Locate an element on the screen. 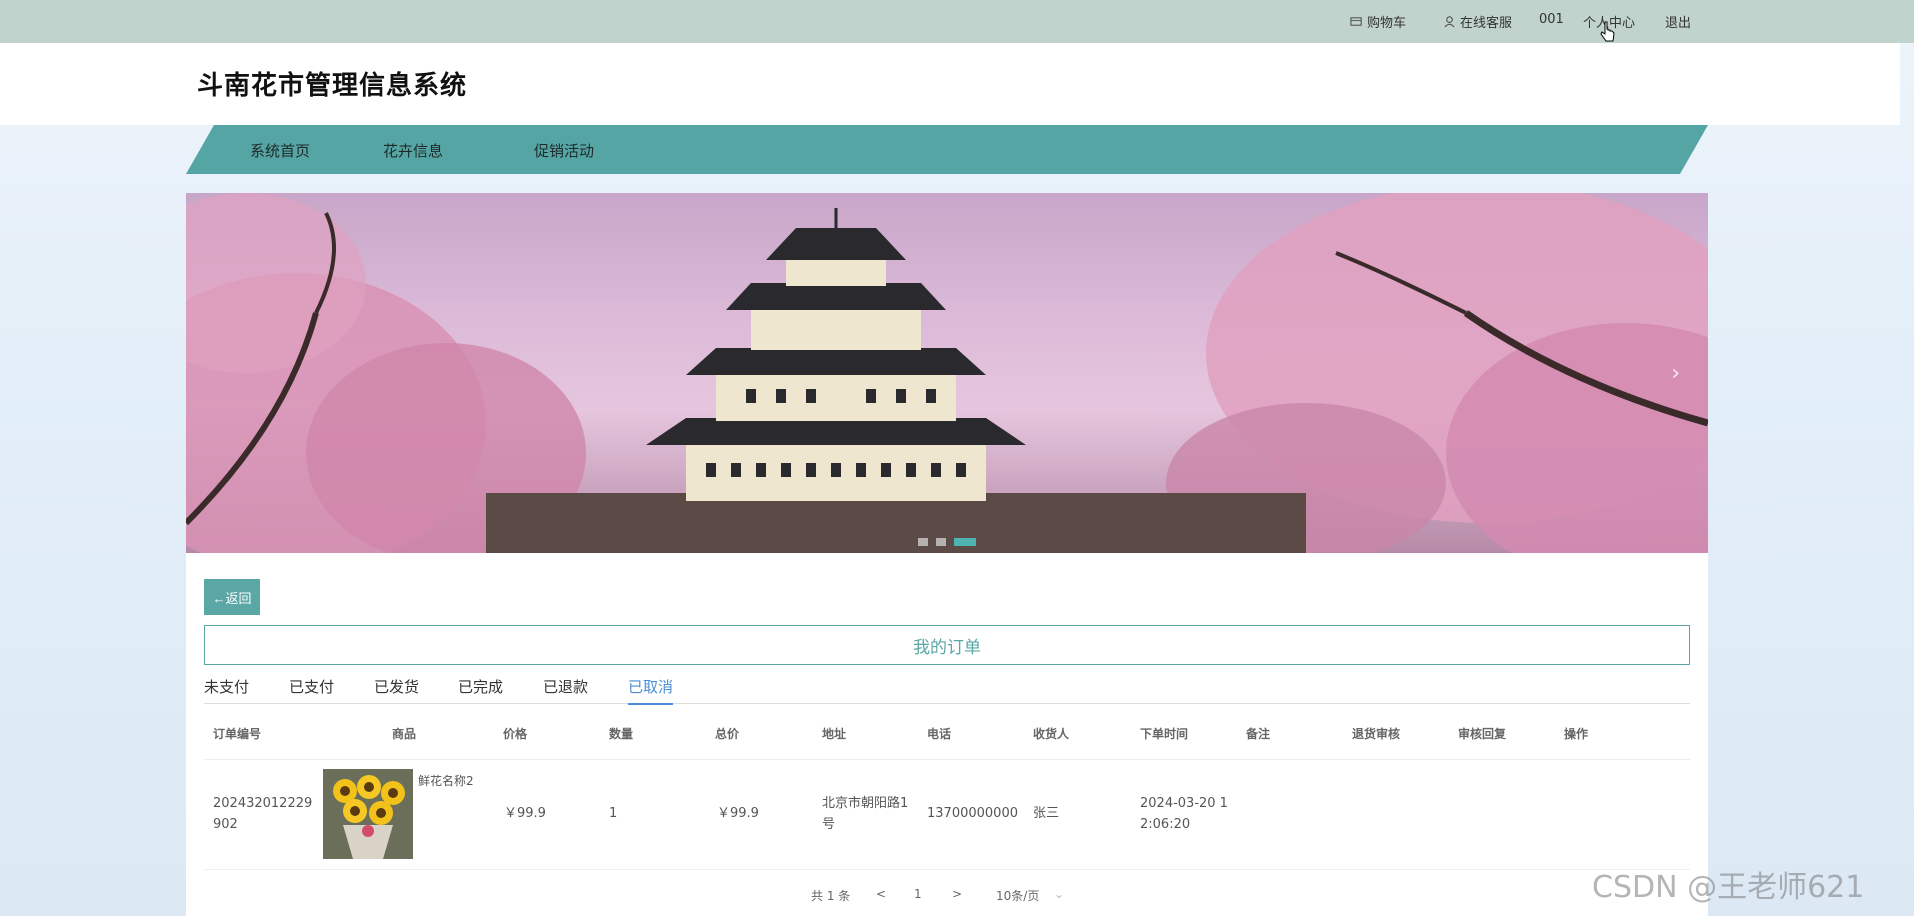  tab-refunded: 已退款 is located at coordinates (565, 689).